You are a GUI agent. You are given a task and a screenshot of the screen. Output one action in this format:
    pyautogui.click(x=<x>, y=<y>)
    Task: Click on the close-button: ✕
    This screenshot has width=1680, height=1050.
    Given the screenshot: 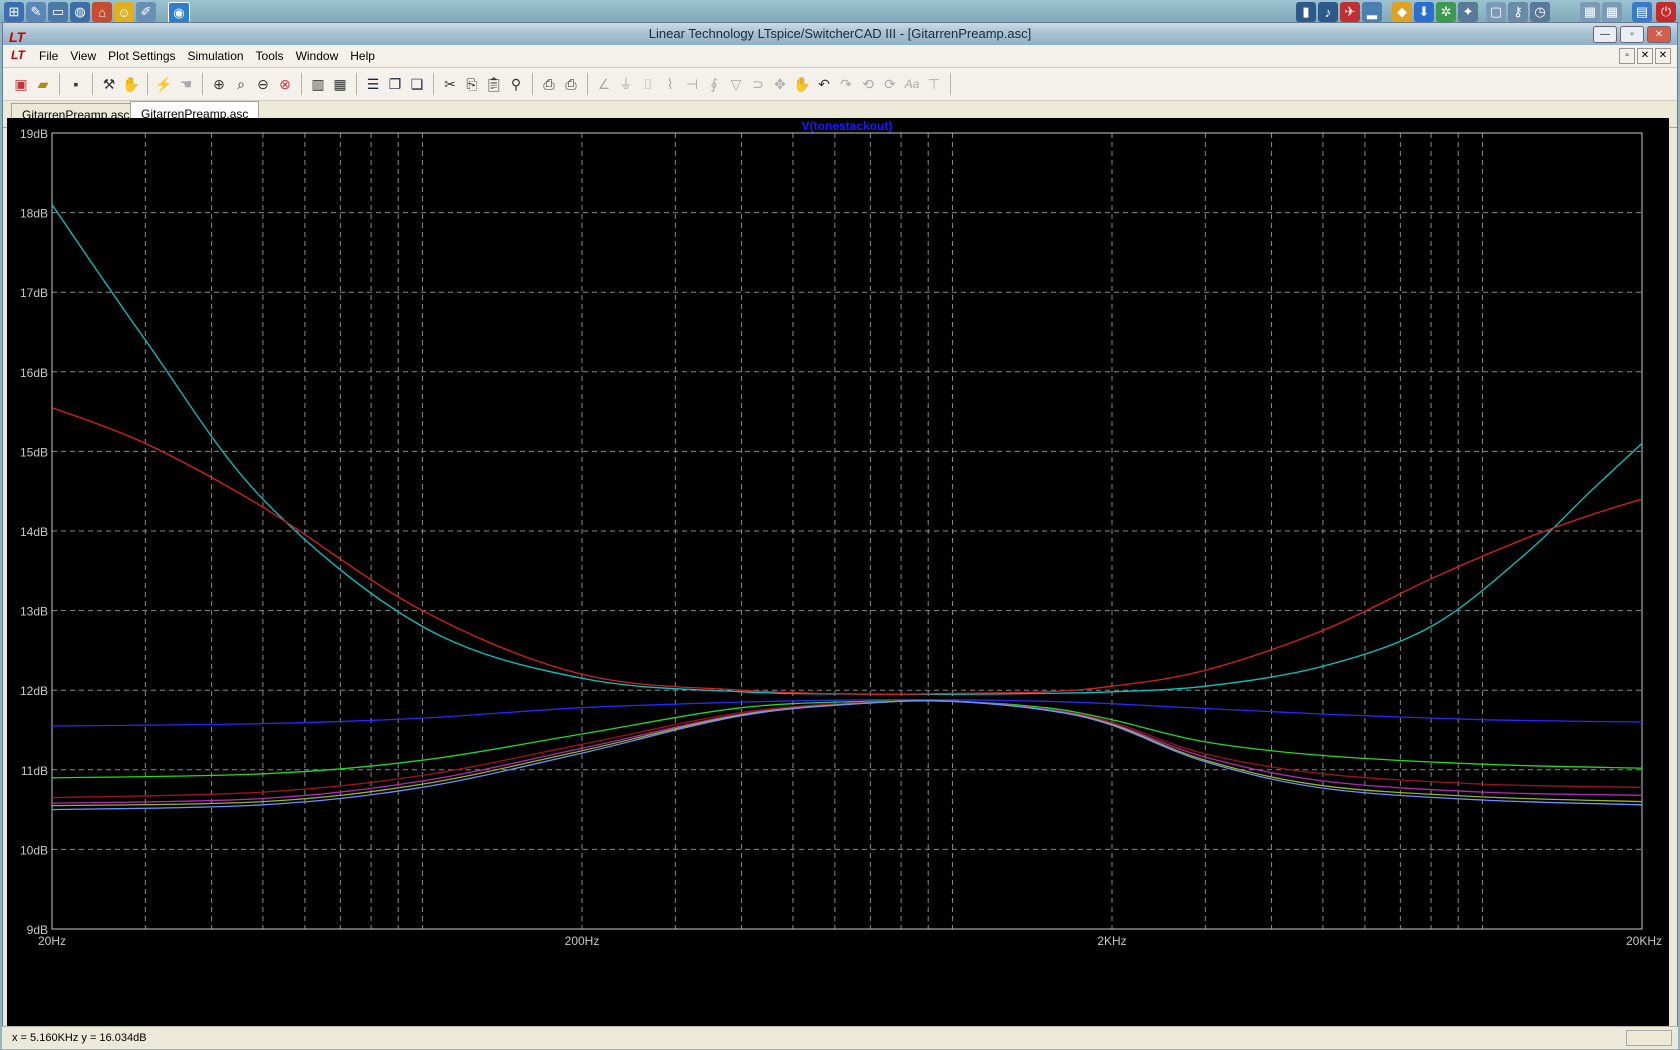 What is the action you would take?
    pyautogui.click(x=1659, y=34)
    